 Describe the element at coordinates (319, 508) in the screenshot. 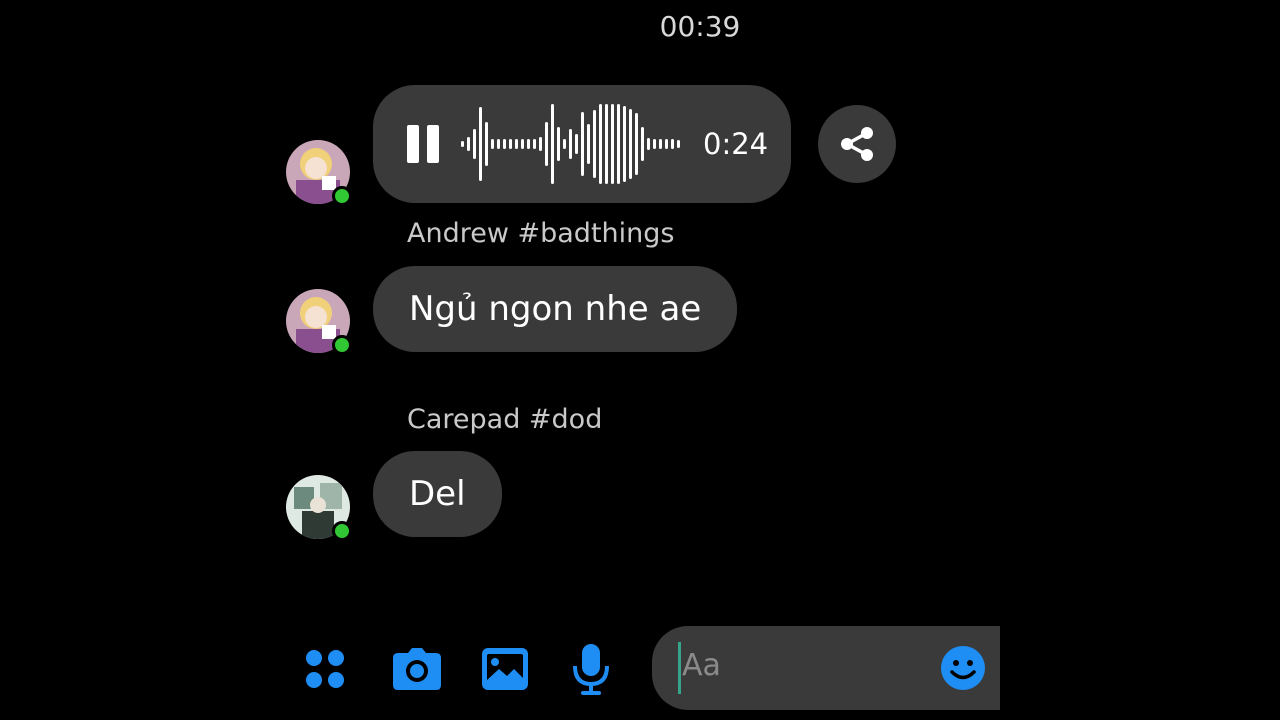

I see `avatar-carepad` at that location.